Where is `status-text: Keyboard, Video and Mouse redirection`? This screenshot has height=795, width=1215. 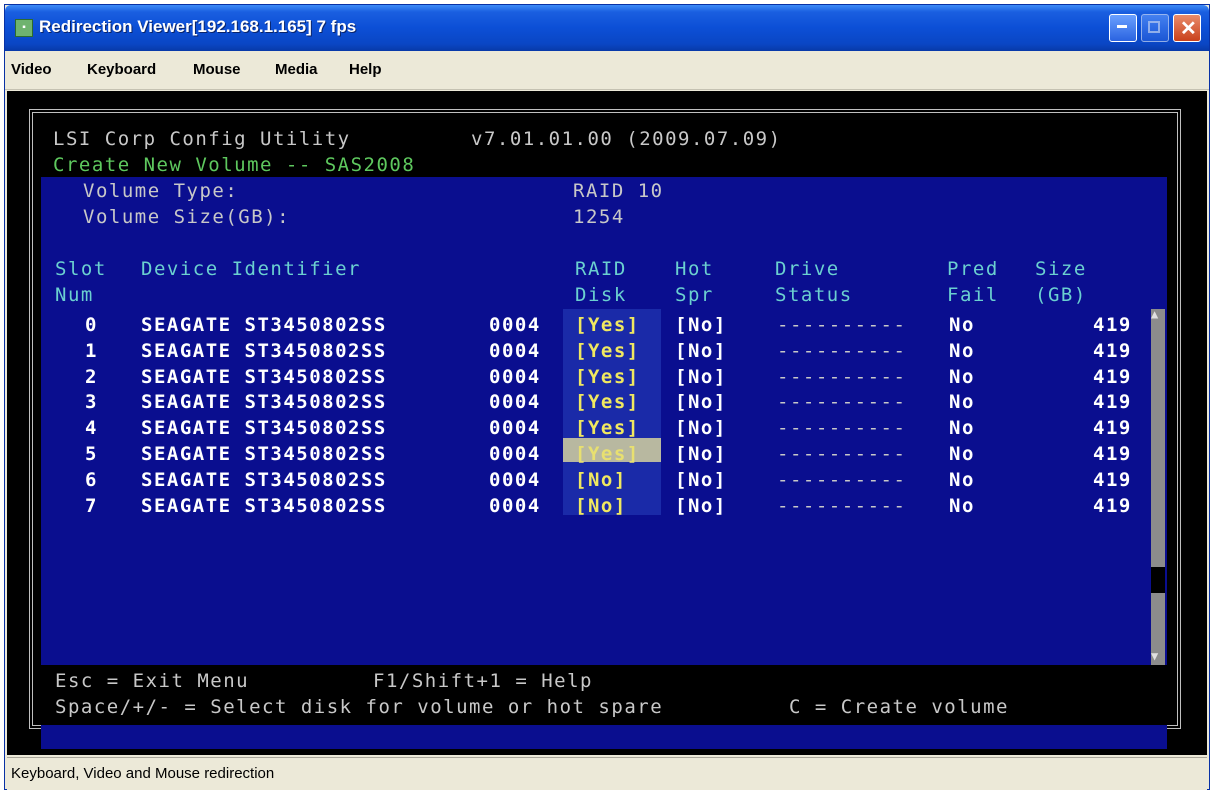
status-text: Keyboard, Video and Mouse redirection is located at coordinates (143, 773).